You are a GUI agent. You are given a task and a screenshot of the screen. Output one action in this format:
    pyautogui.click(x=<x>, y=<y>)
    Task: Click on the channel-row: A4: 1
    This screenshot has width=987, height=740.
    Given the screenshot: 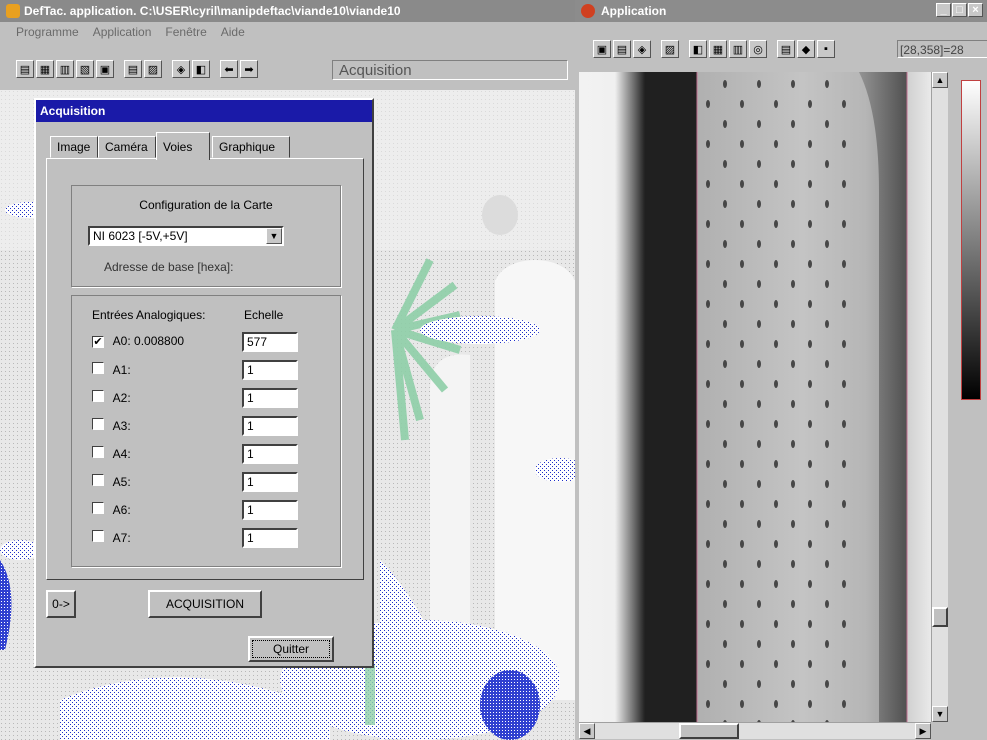 What is the action you would take?
    pyautogui.click(x=212, y=455)
    